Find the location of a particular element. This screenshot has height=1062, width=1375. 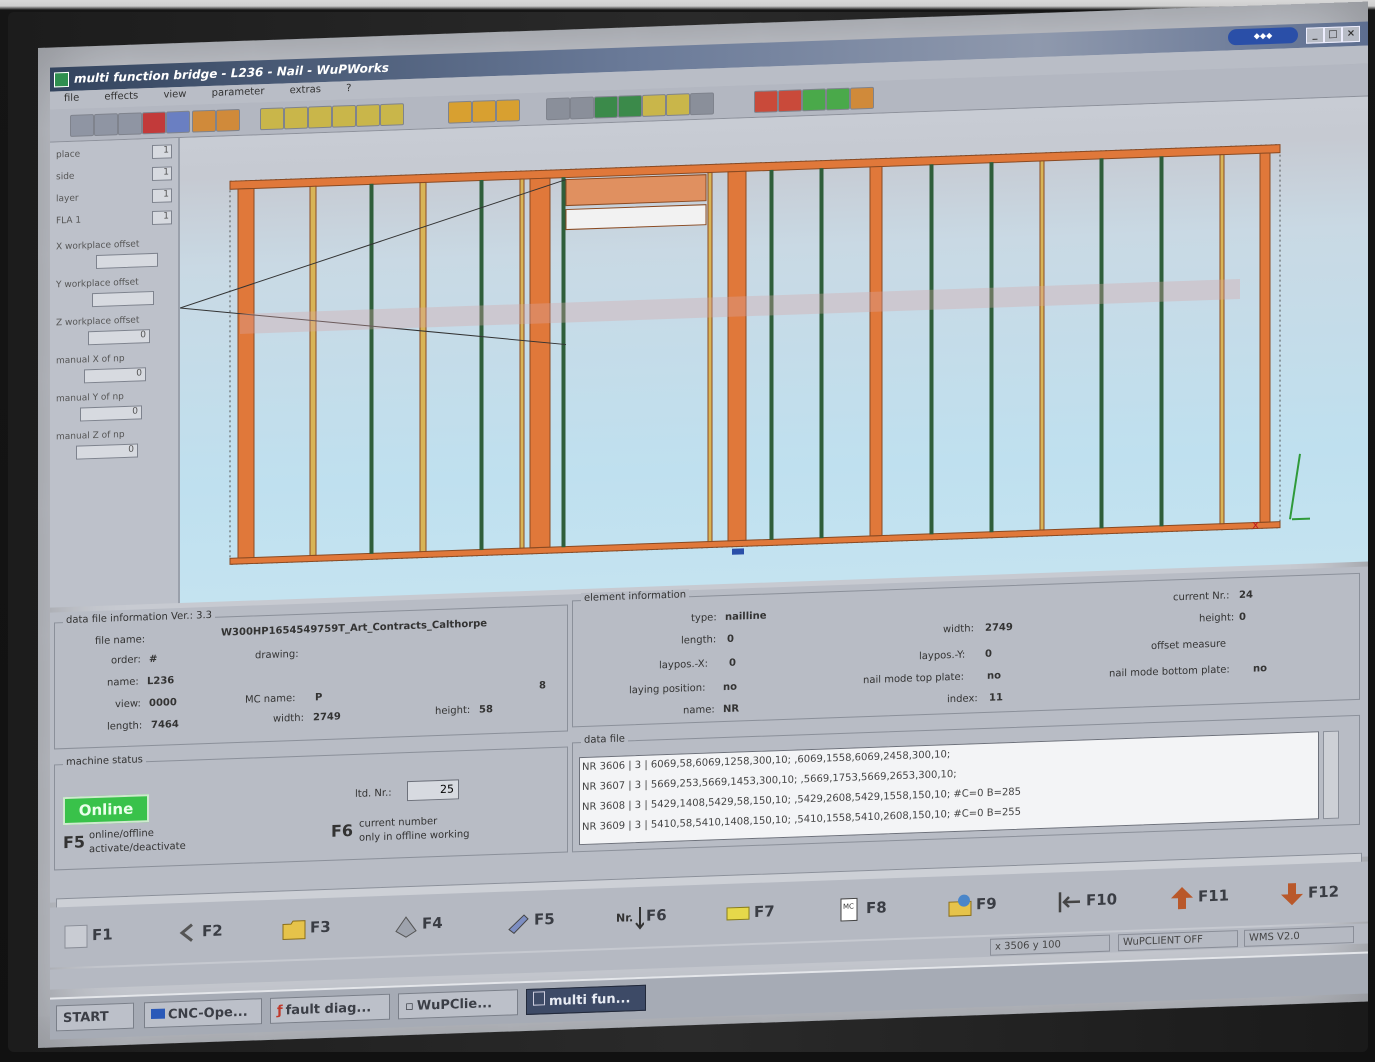

fla-field: 1 is located at coordinates (162, 218).